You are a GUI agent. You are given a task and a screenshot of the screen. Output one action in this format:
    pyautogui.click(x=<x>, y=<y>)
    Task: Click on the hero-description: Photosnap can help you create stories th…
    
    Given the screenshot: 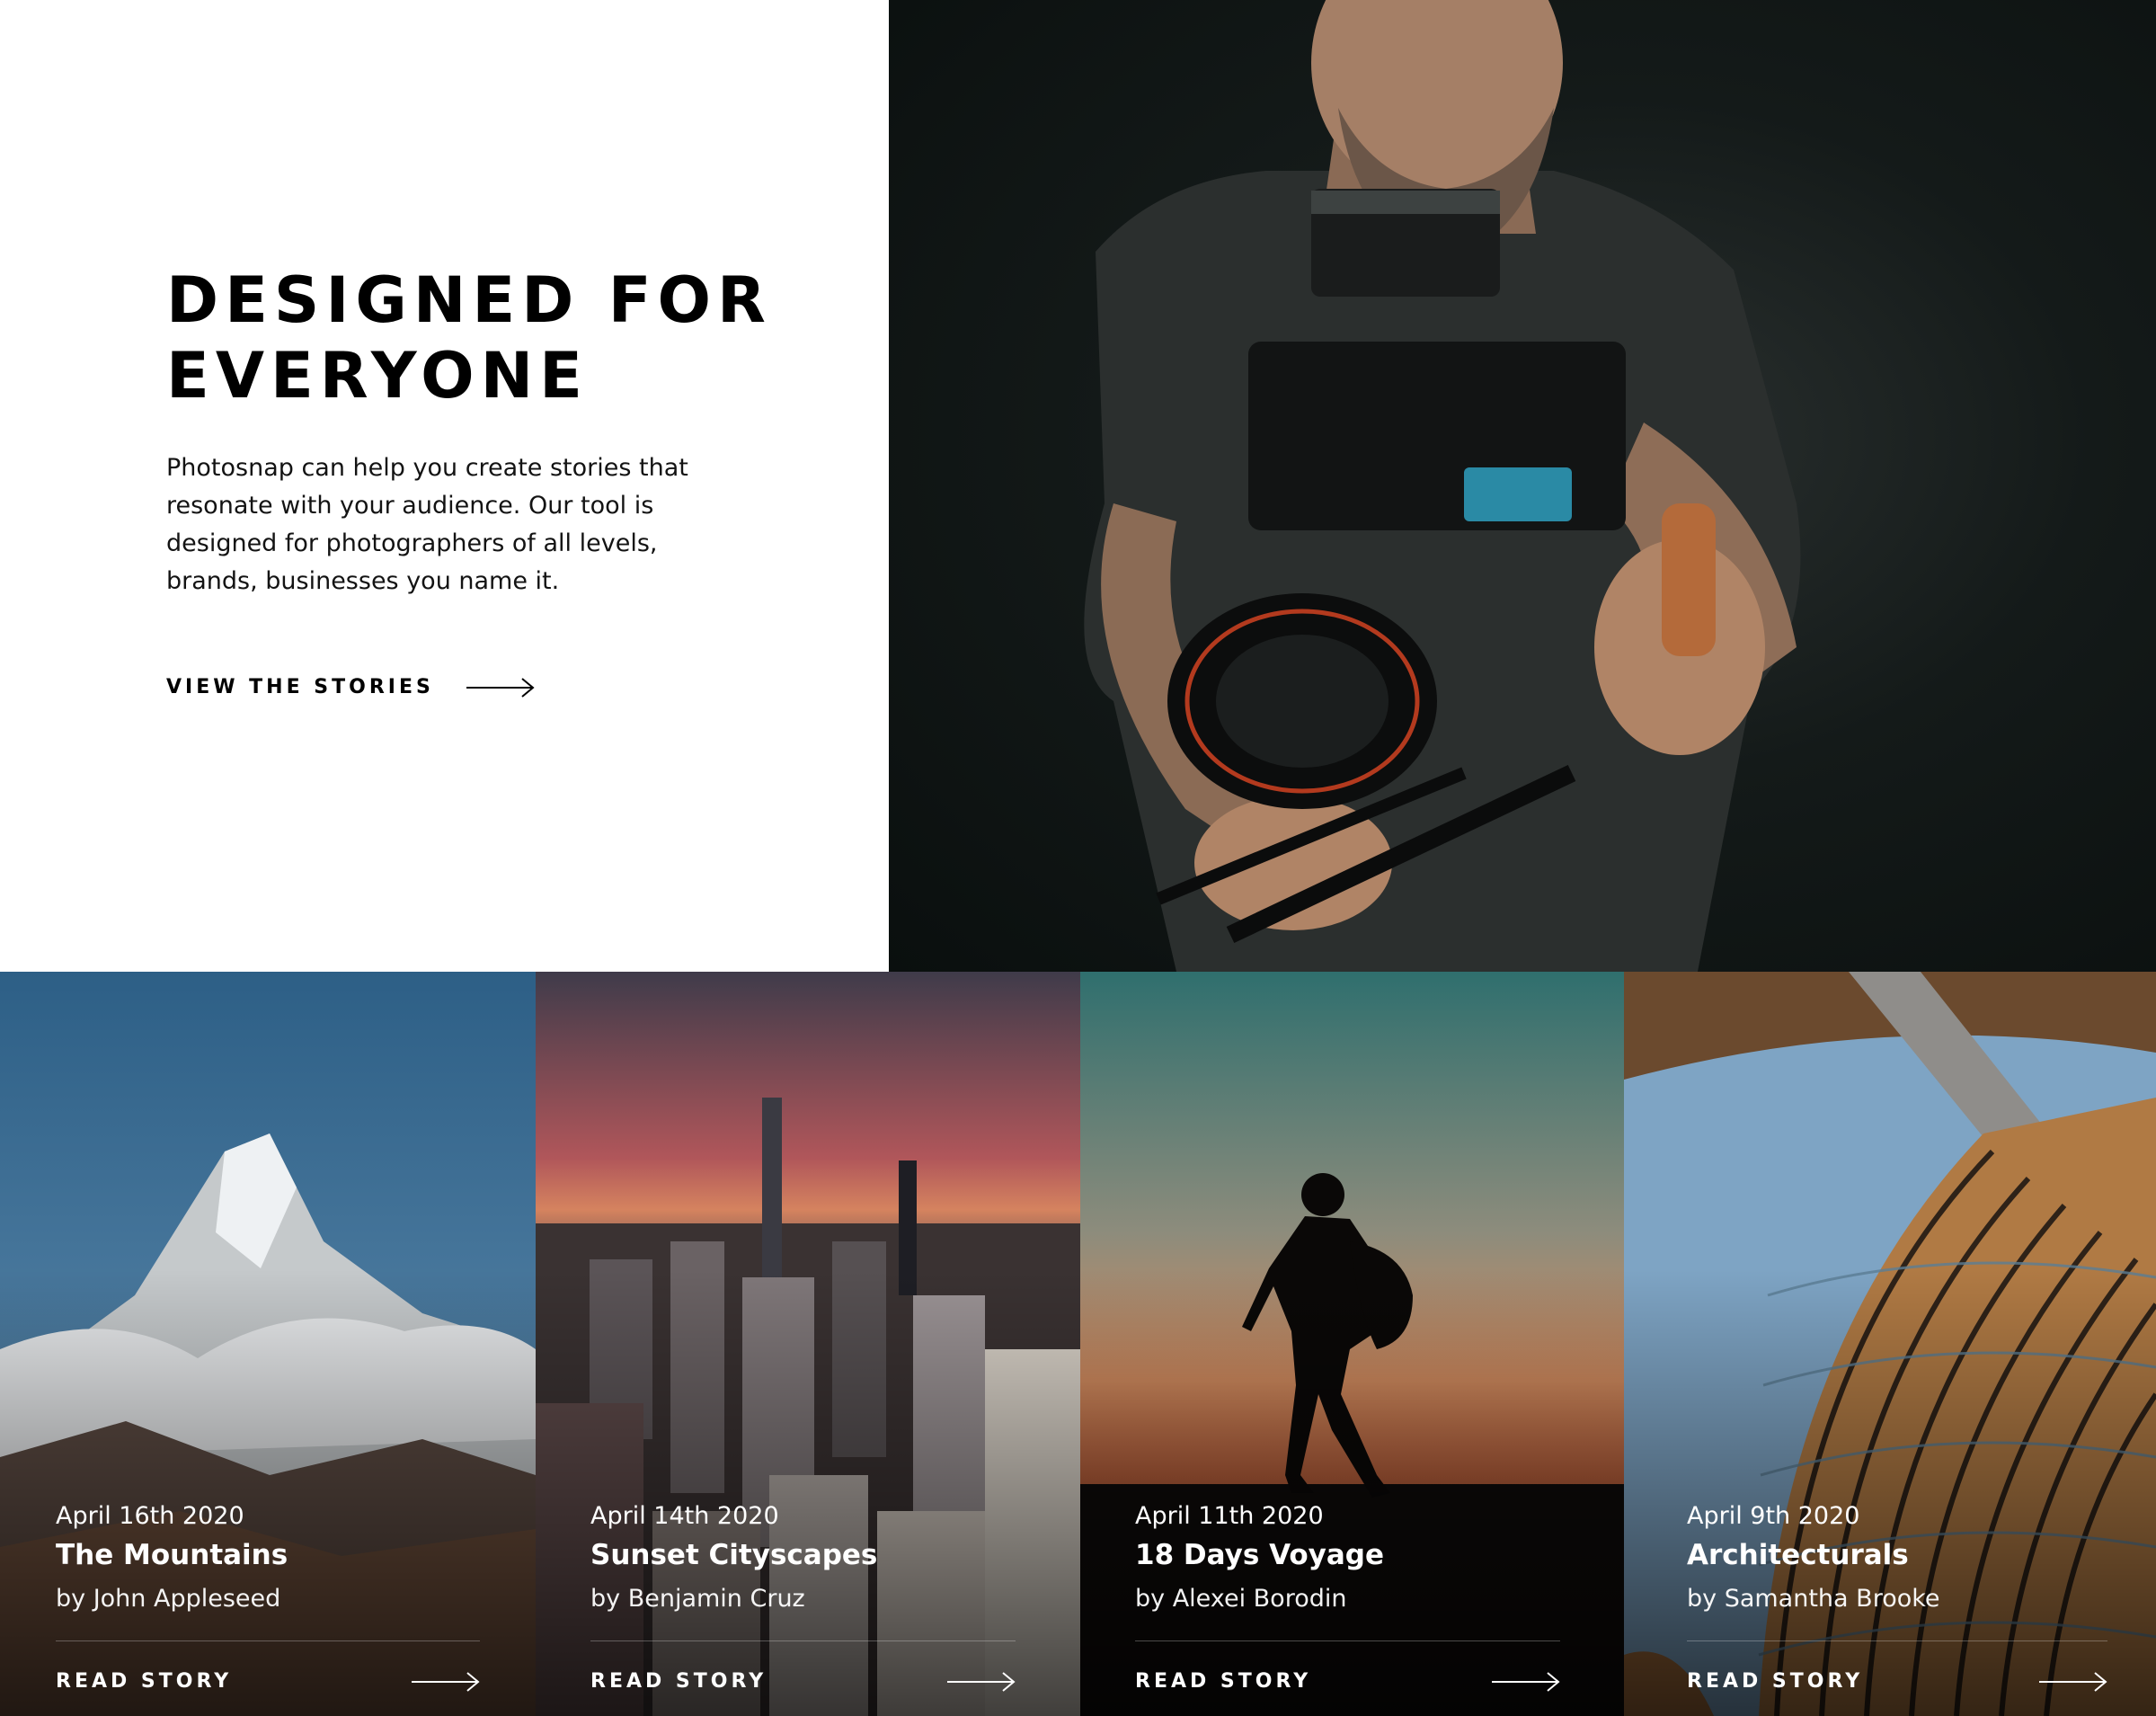 What is the action you would take?
    pyautogui.click(x=427, y=524)
    